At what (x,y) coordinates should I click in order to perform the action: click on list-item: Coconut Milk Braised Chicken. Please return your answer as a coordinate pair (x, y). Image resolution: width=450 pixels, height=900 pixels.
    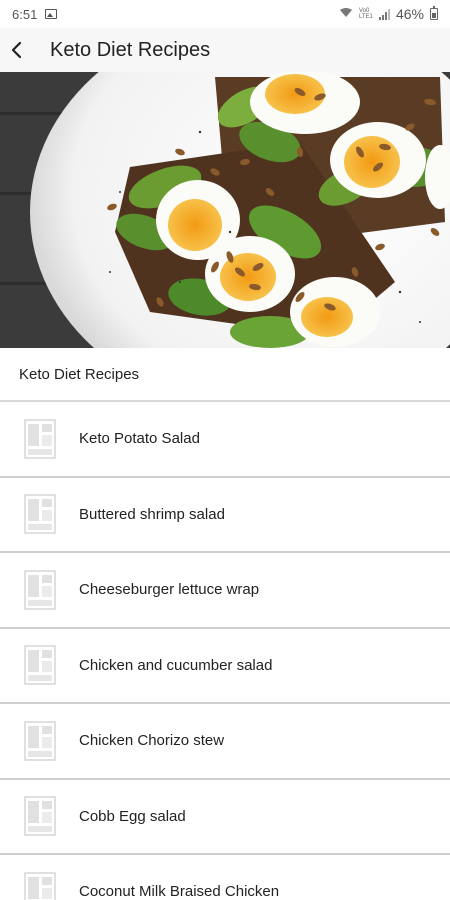
    Looking at the image, I should click on (225, 877).